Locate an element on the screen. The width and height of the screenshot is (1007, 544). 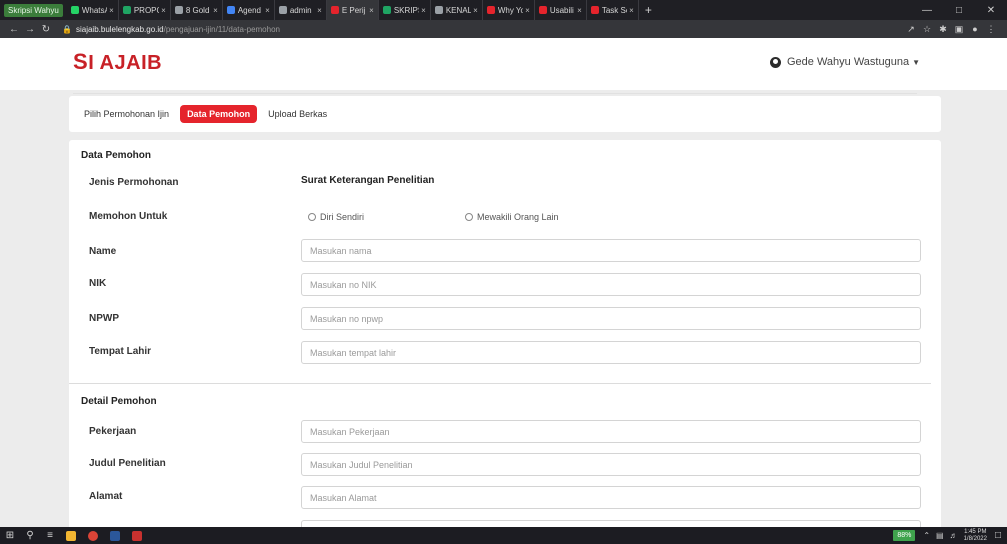
new-tab-button: + is located at coordinates (648, 10).